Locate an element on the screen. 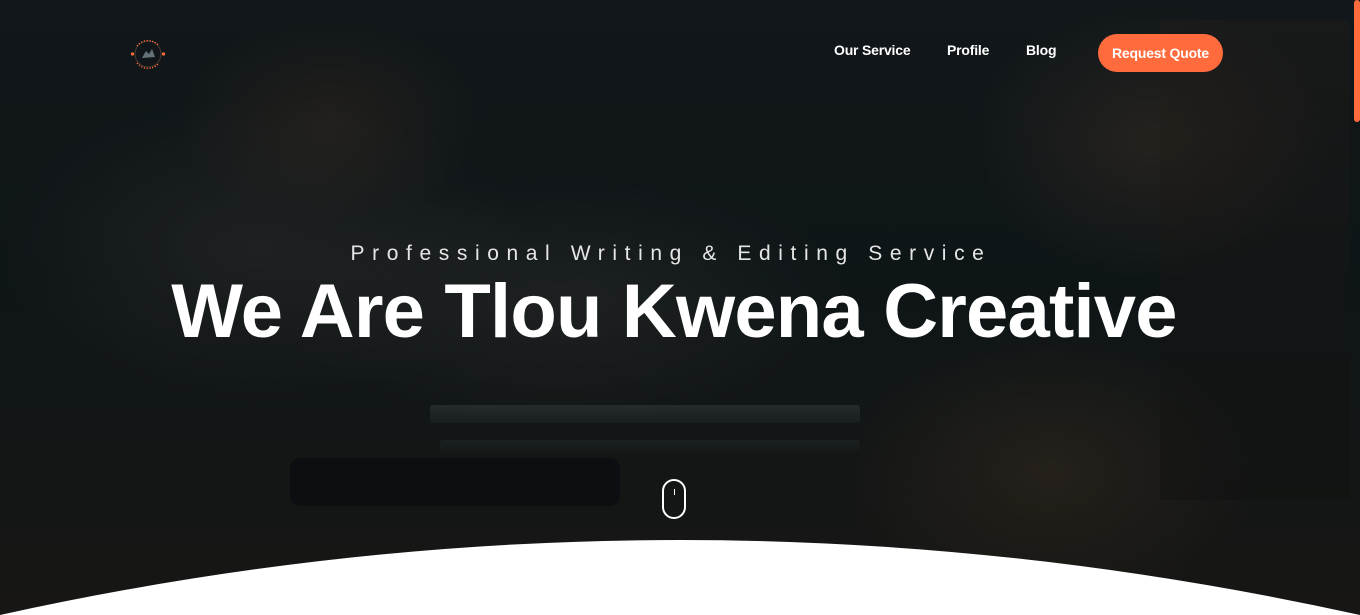 The image size is (1360, 615). logo-icon is located at coordinates (148, 54).